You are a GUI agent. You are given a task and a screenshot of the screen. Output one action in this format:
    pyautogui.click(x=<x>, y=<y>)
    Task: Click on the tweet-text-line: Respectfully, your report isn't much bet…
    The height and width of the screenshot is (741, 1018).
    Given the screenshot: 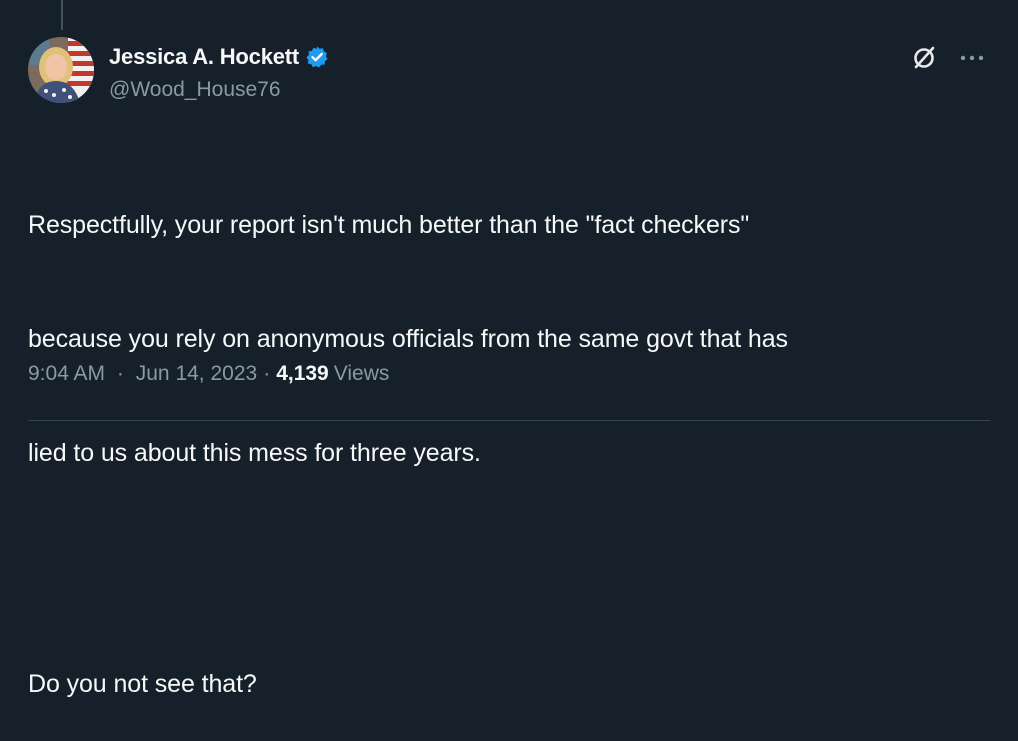 What is the action you would take?
    pyautogui.click(x=389, y=225)
    